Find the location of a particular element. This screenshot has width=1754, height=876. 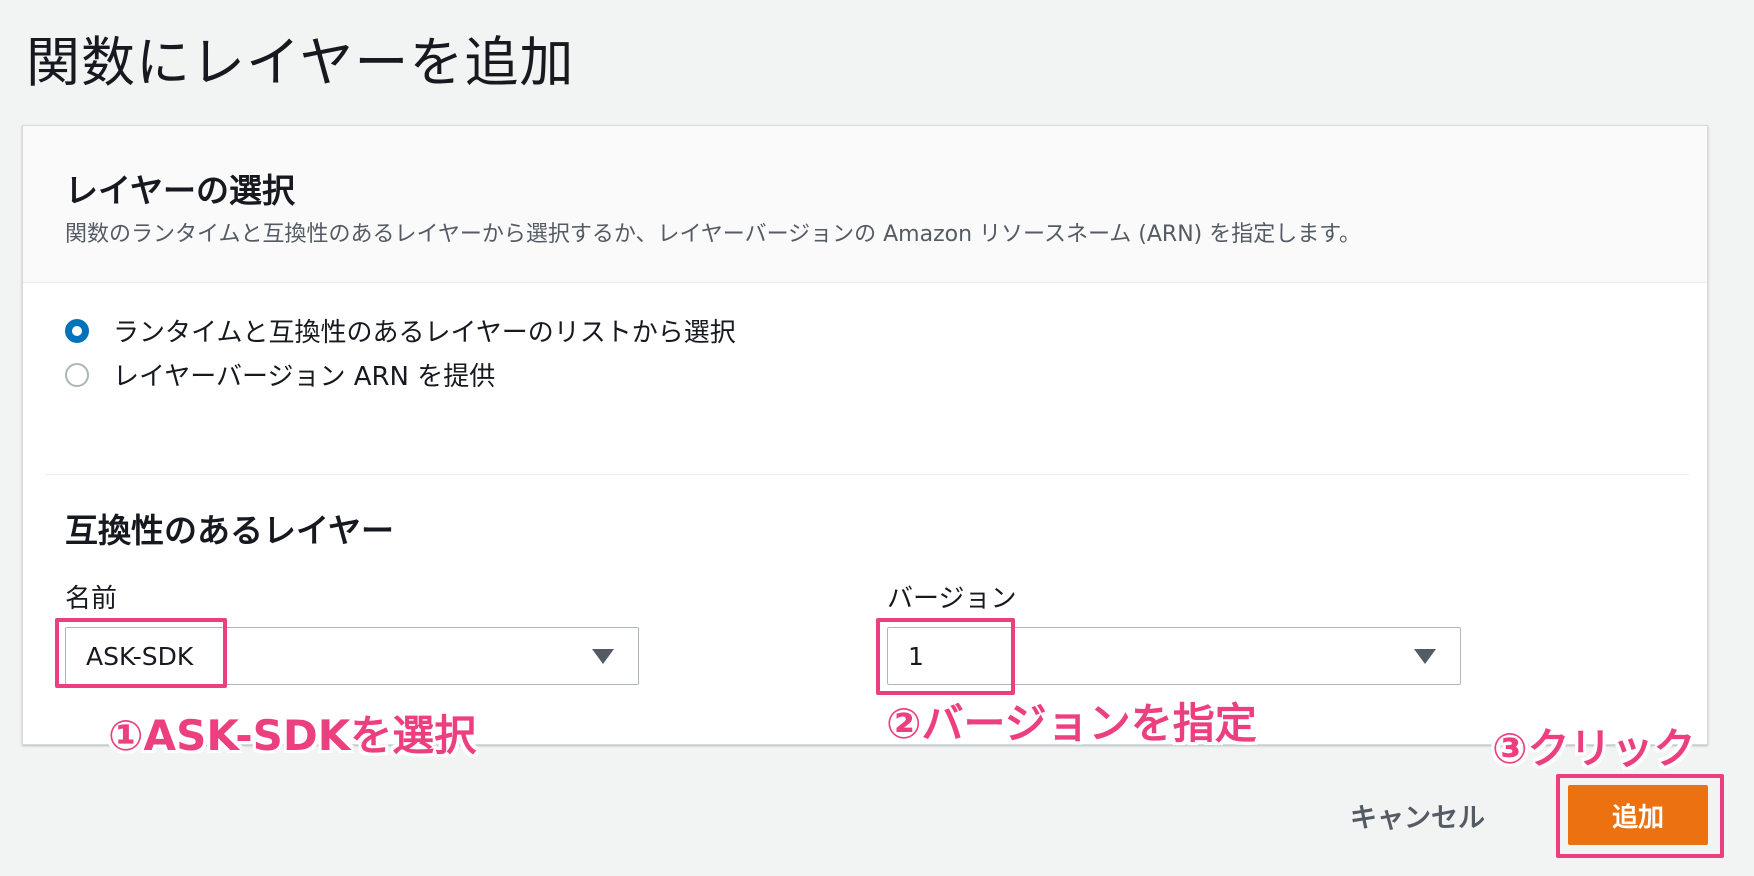

layer-name-value: ASK-SDK is located at coordinates (140, 656).